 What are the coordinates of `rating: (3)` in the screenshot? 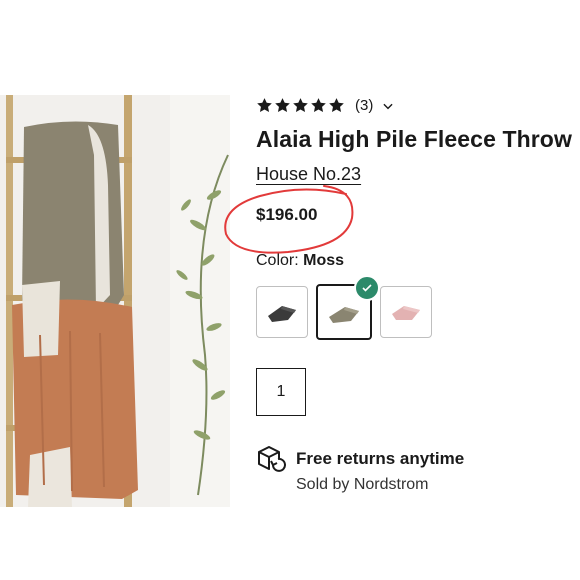 It's located at (325, 105).